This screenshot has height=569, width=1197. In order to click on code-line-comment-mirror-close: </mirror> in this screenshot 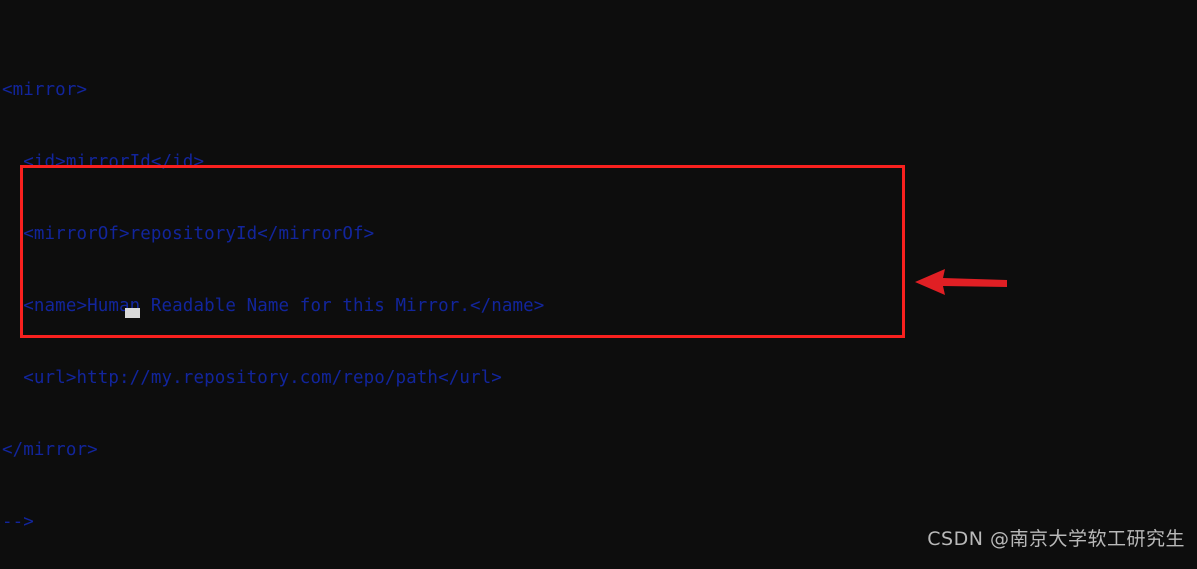, I will do `click(598, 450)`.